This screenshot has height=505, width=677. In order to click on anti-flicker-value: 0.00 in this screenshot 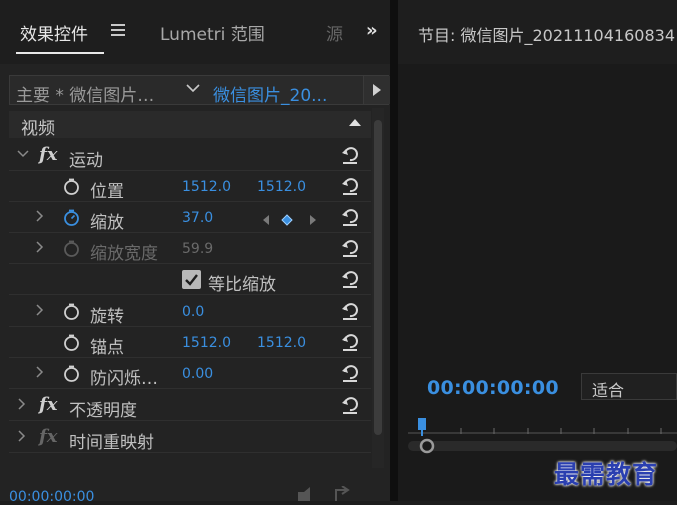, I will do `click(197, 374)`.